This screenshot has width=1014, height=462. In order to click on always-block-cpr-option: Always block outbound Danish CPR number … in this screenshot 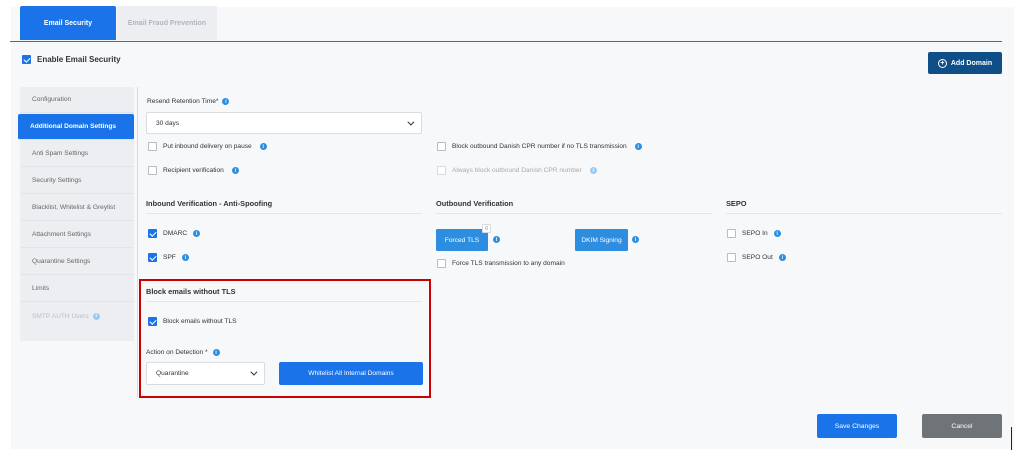, I will do `click(517, 170)`.